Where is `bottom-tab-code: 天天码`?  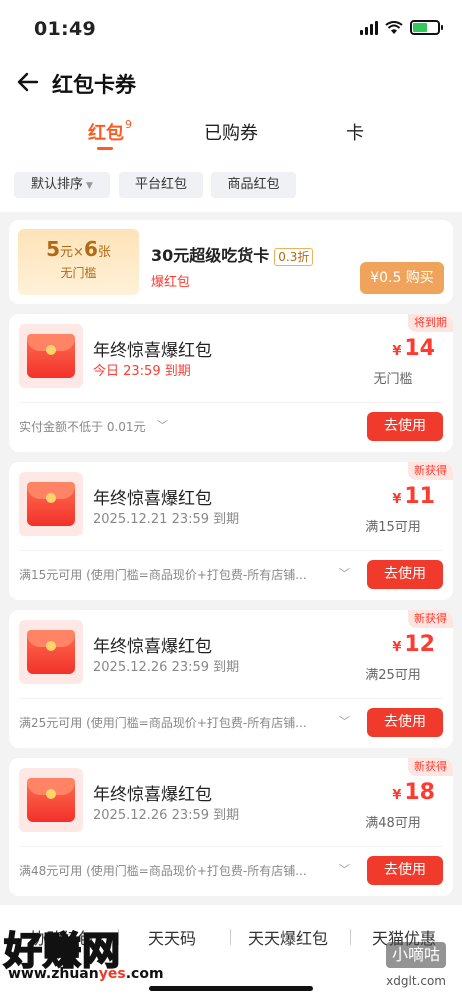 bottom-tab-code: 天天码 is located at coordinates (172, 937).